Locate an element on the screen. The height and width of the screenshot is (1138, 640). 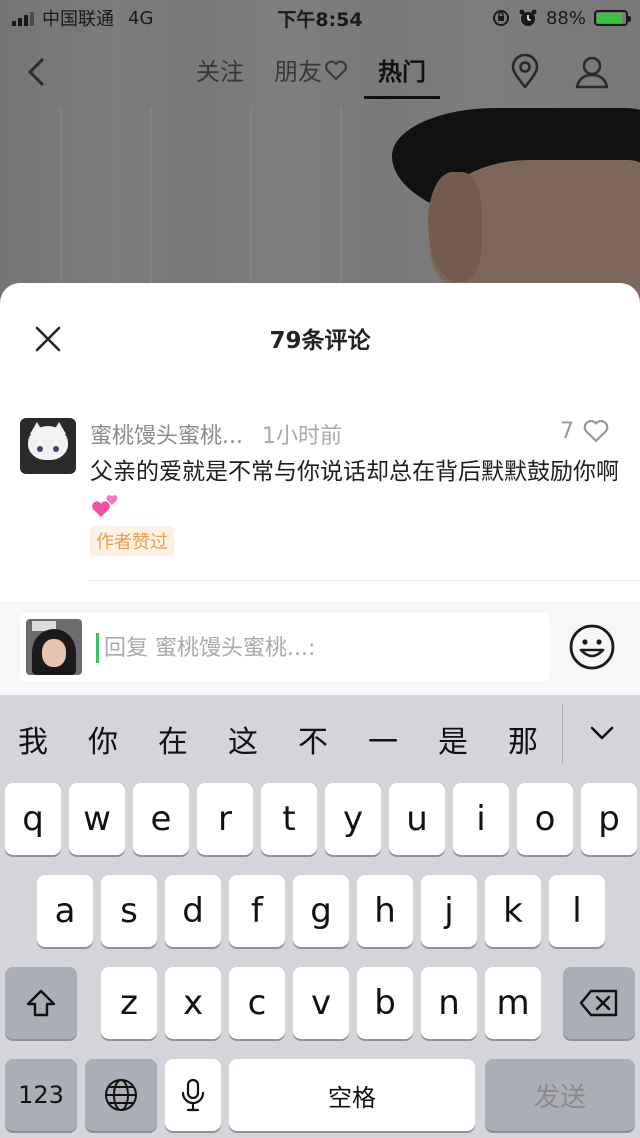
key-p: p is located at coordinates (609, 819).